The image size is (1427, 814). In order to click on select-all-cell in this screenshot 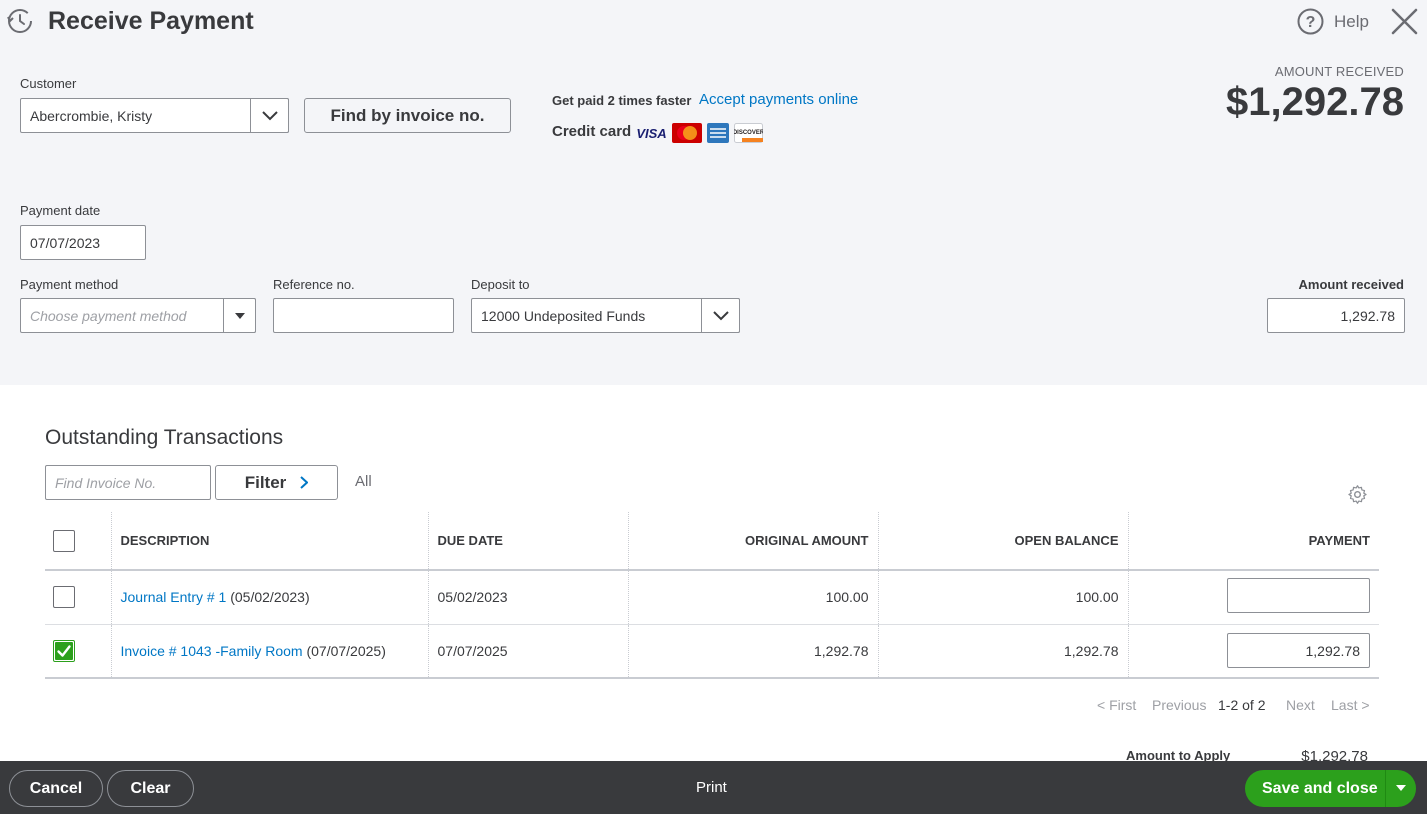, I will do `click(78, 541)`.